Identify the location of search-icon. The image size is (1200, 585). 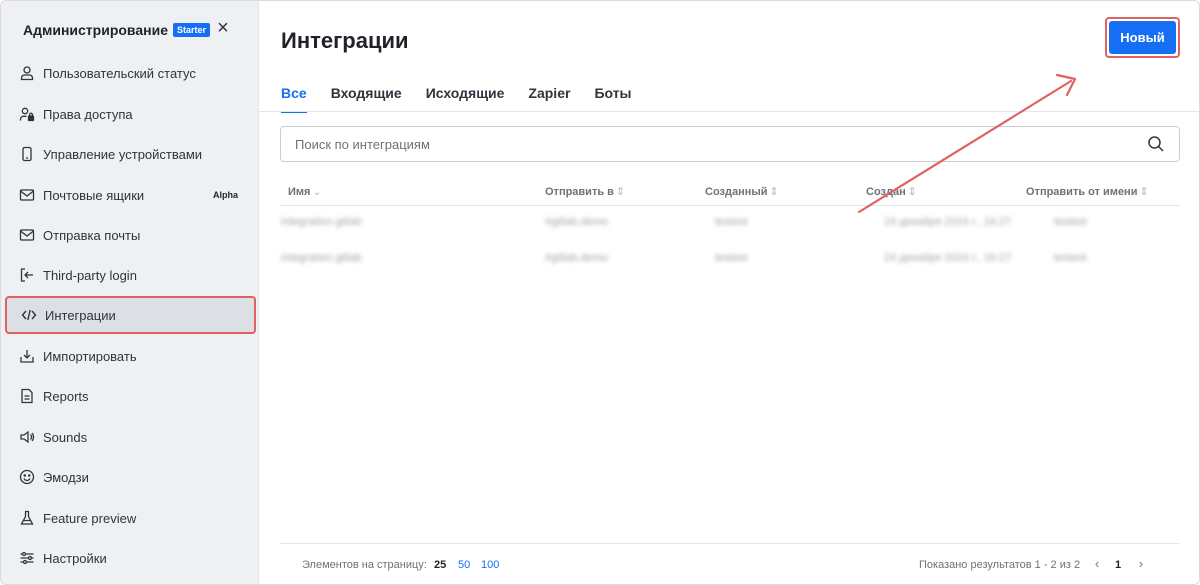
(1156, 144).